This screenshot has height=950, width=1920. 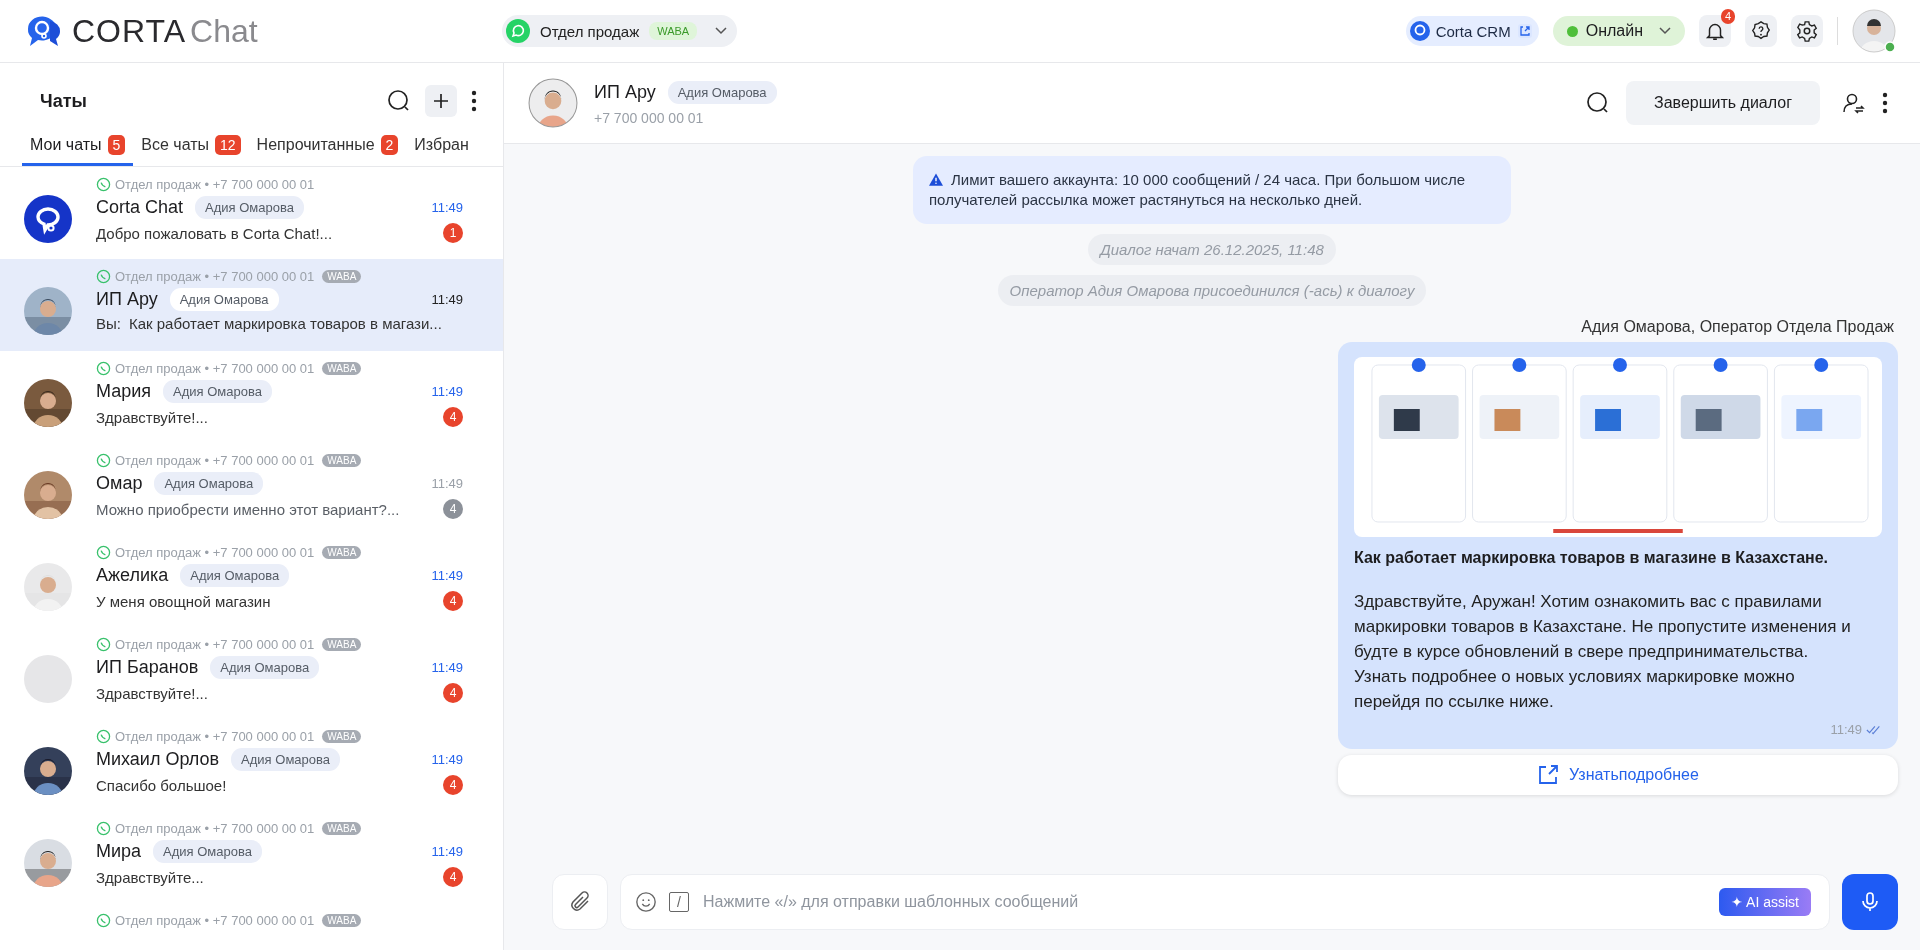 I want to click on message-author: Адия Омарова, Оператор Отдела Продаж, so click(x=1737, y=327).